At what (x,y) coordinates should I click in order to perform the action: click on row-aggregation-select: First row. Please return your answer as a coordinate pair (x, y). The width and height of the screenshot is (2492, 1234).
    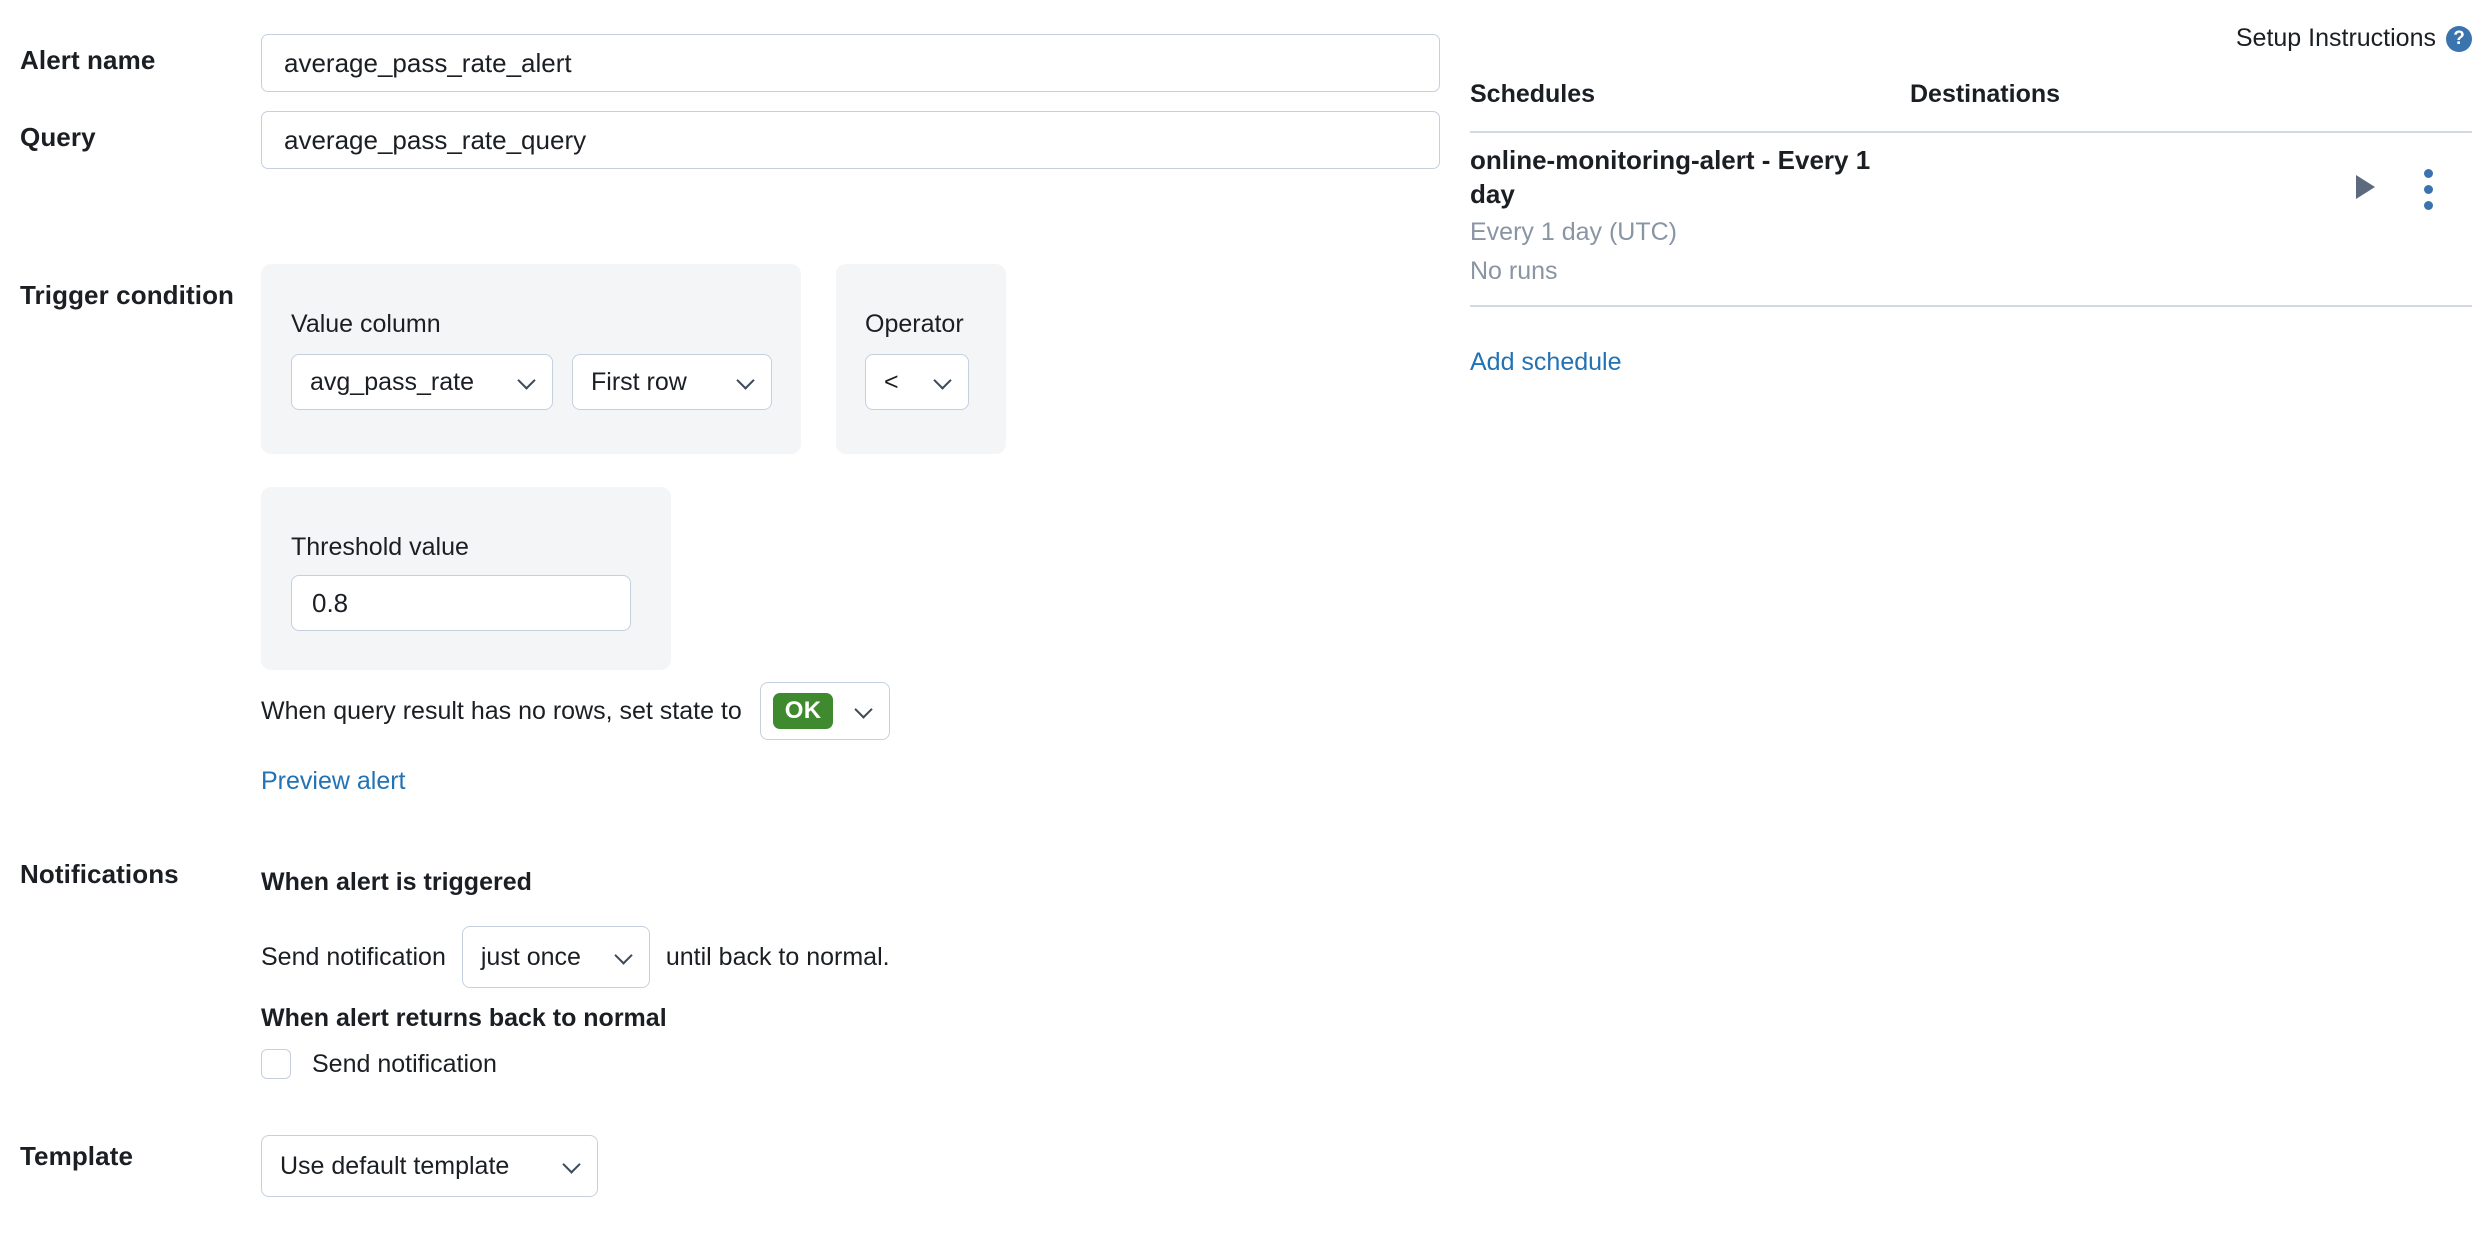
    Looking at the image, I should click on (672, 382).